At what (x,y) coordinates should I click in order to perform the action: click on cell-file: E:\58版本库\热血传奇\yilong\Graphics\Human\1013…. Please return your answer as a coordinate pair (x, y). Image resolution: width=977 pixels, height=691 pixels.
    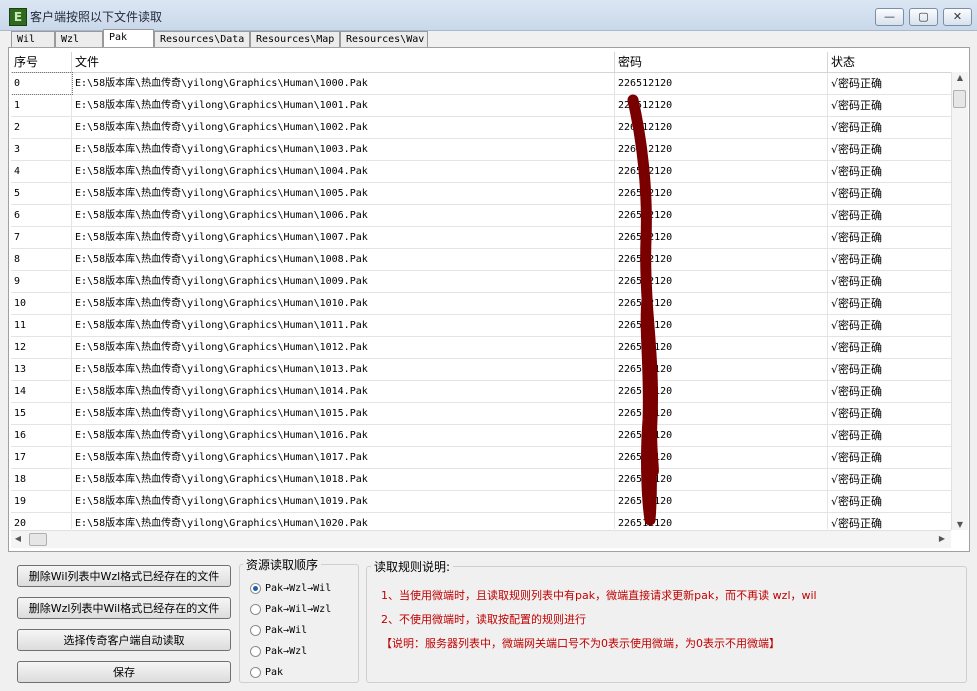
    Looking at the image, I should click on (343, 369).